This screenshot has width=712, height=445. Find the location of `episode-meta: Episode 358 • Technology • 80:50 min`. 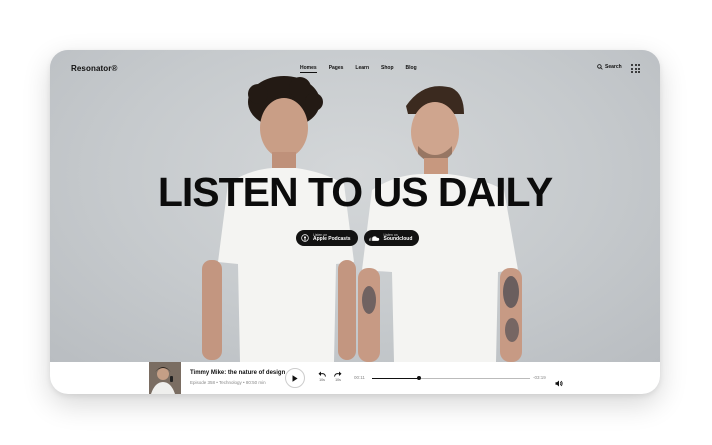

episode-meta: Episode 358 • Technology • 80:50 min is located at coordinates (228, 382).